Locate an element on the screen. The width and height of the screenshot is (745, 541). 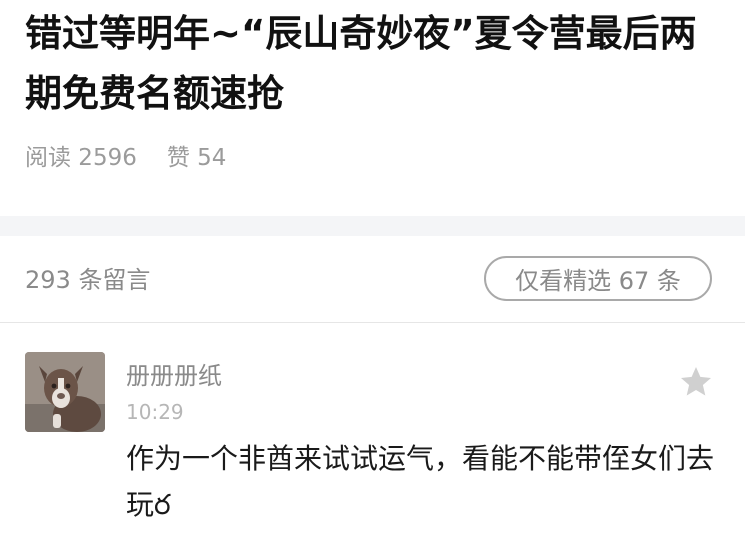
avatar is located at coordinates (65, 392).